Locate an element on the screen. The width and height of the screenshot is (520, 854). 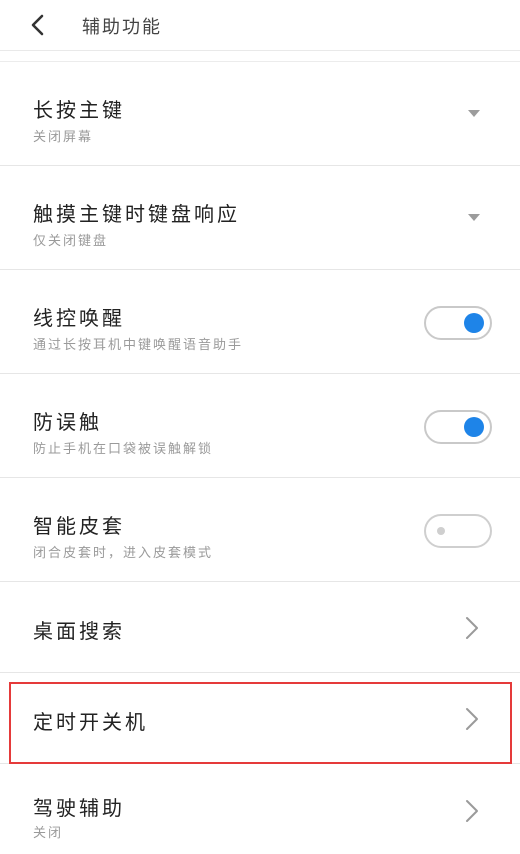
setting-scheduled-power: 定时开关机 is located at coordinates (260, 718).